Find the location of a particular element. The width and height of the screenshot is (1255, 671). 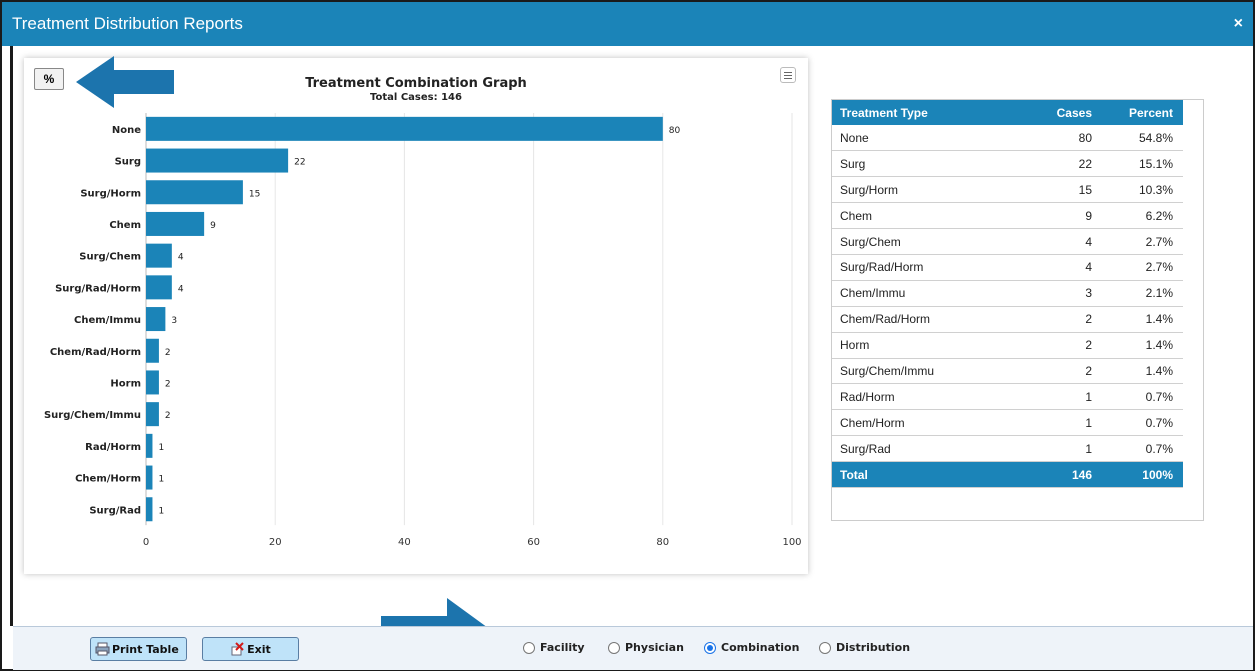

radio-combination: Combination is located at coordinates (751, 647).